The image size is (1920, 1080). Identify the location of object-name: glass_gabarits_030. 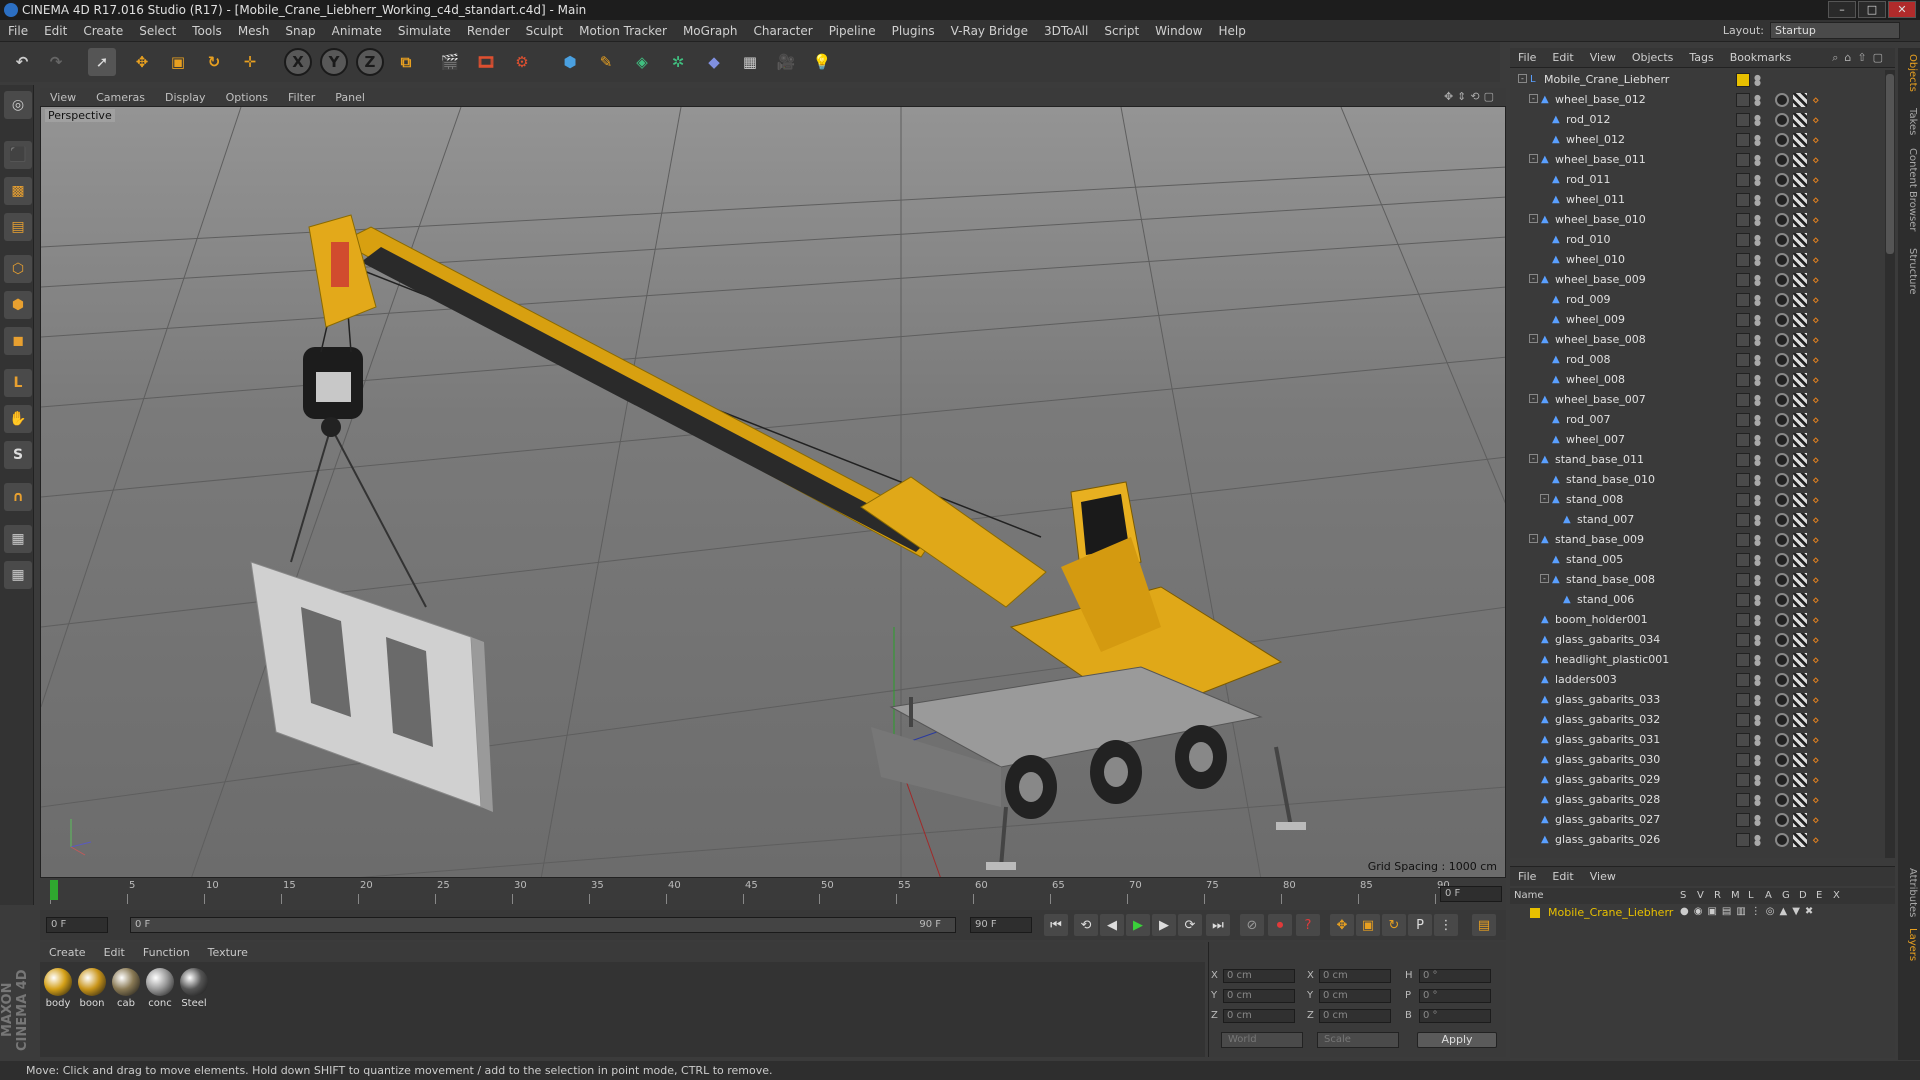
(1607, 759).